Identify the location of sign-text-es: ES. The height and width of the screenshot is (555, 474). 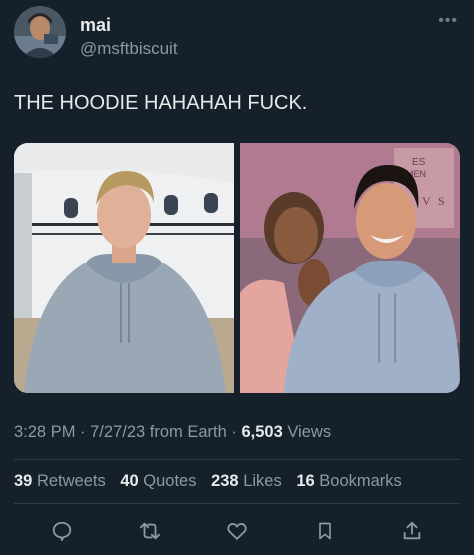
(419, 162).